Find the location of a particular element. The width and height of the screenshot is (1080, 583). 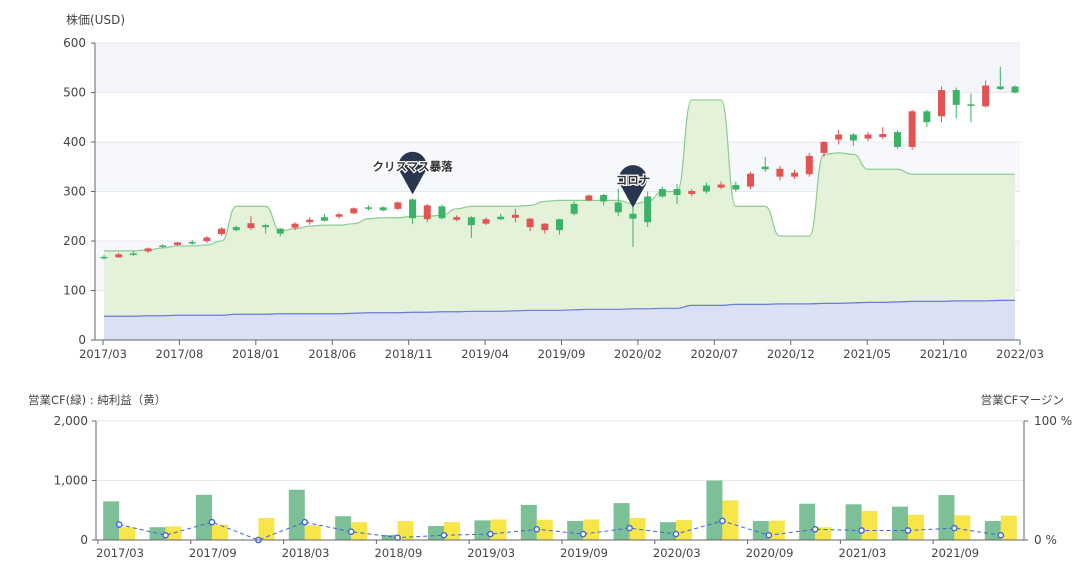

cashflow-y-tick-label: 2,000 is located at coordinates (71, 421).